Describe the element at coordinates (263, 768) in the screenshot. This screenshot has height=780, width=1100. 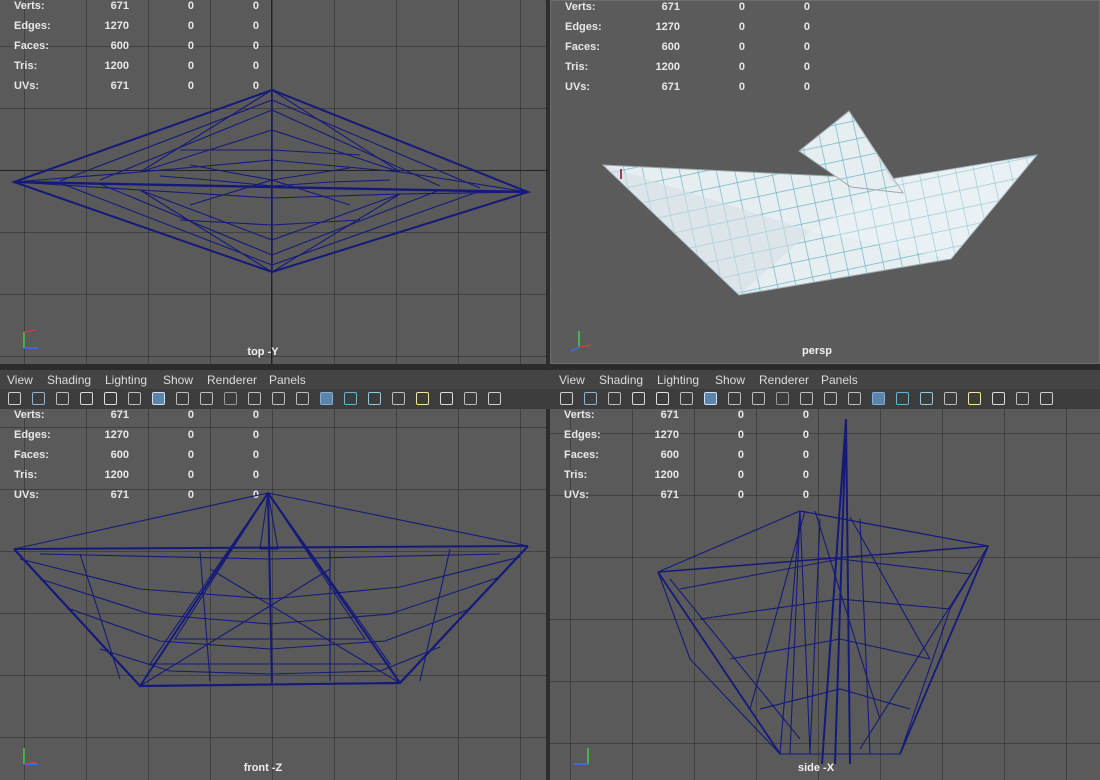
I see `viewport-label: front -Z` at that location.